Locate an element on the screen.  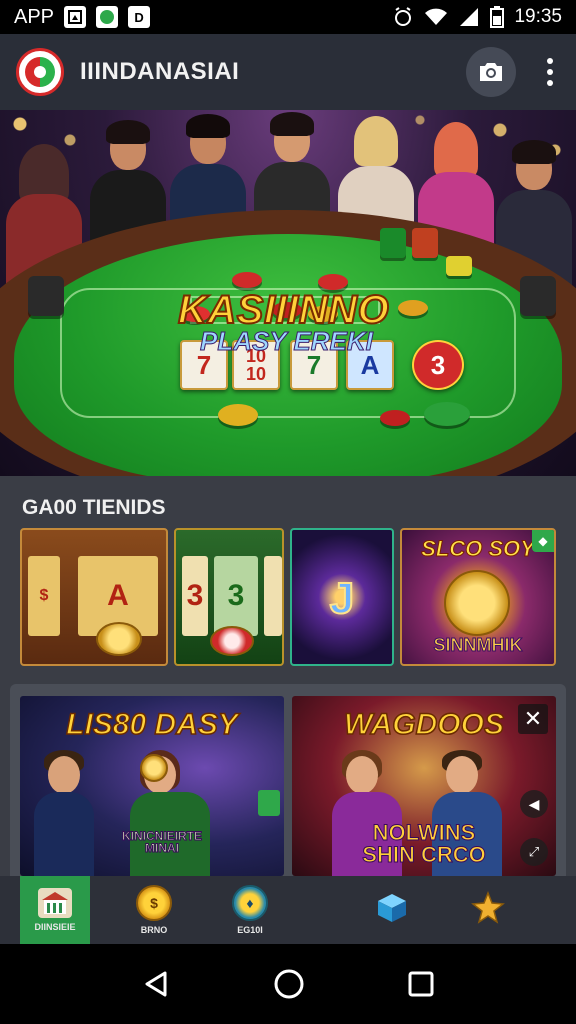
promo-title: LIS80 DASY is located at coordinates (151, 724).